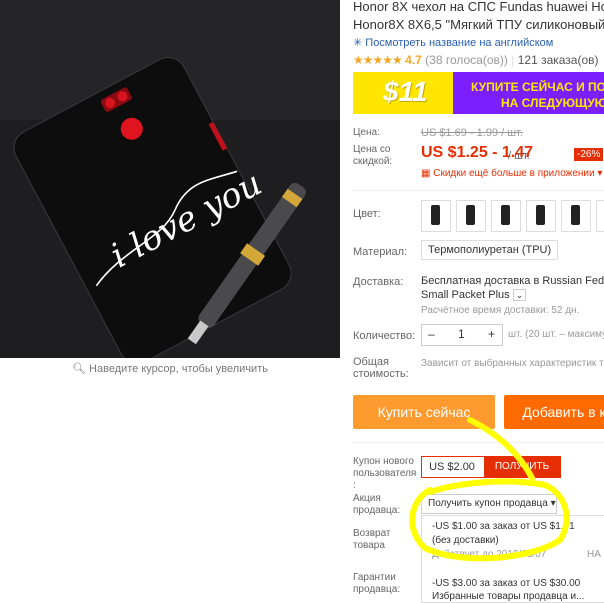 The image size is (604, 603). Describe the element at coordinates (489, 554) in the screenshot. I see `coupon-offer-1-valid: Действует до 2019/03/07` at that location.